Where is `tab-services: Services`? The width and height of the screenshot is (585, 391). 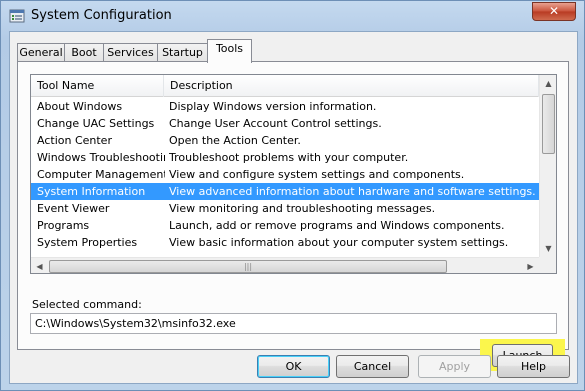 tab-services: Services is located at coordinates (130, 52).